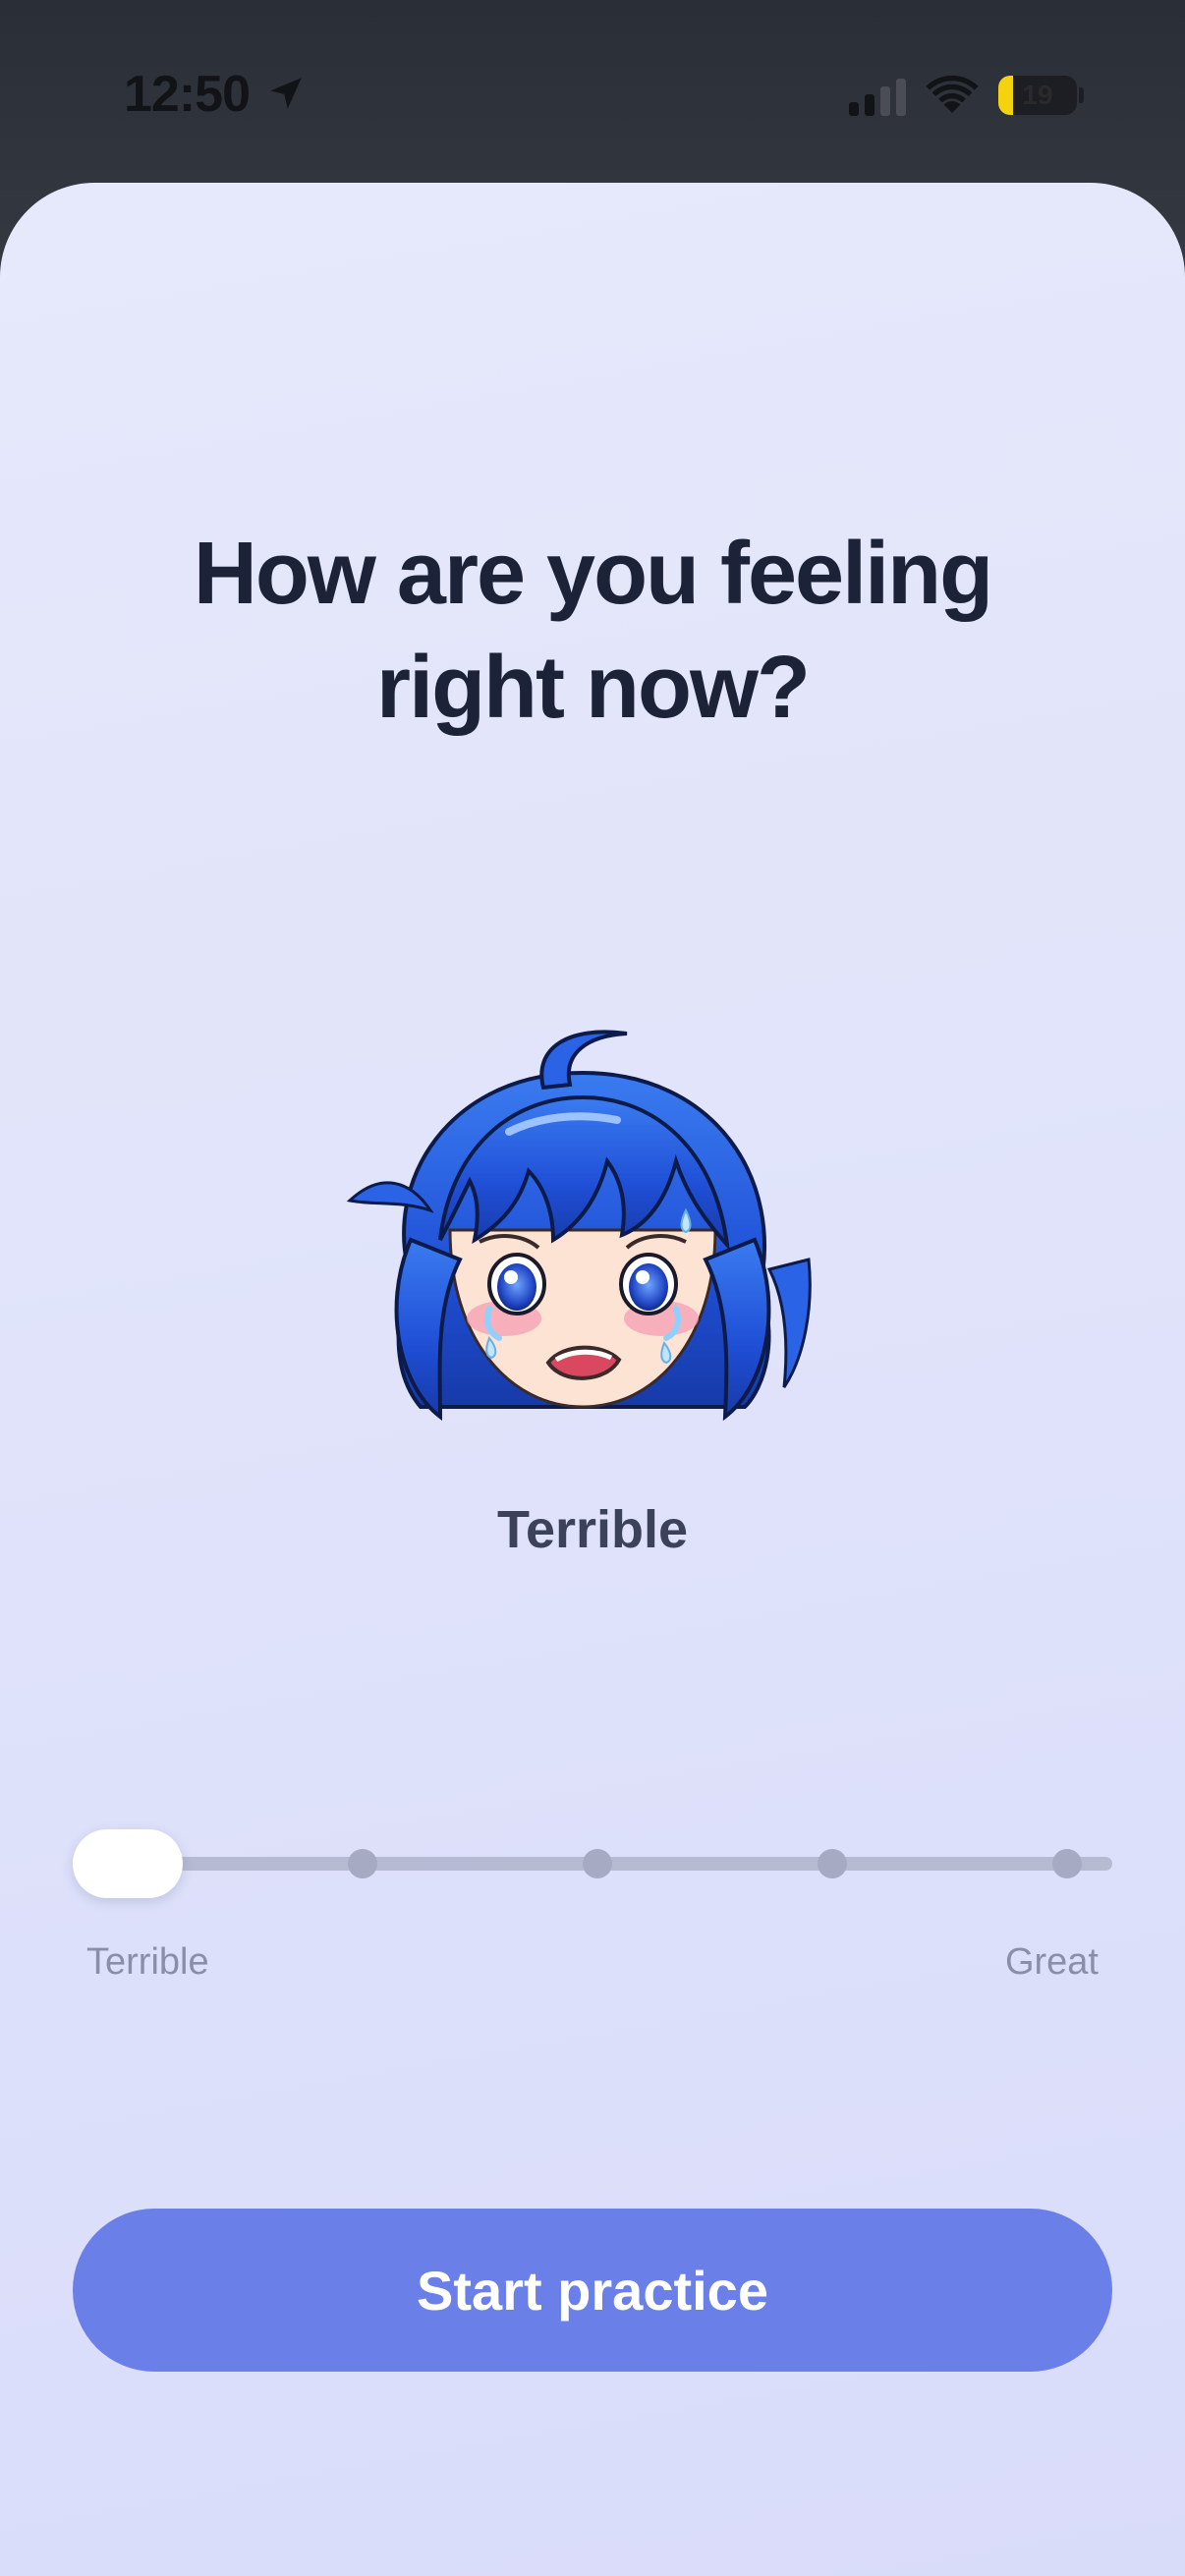 The image size is (1185, 2576). What do you see at coordinates (148, 1962) in the screenshot?
I see `slider-min-label: Terrible` at bounding box center [148, 1962].